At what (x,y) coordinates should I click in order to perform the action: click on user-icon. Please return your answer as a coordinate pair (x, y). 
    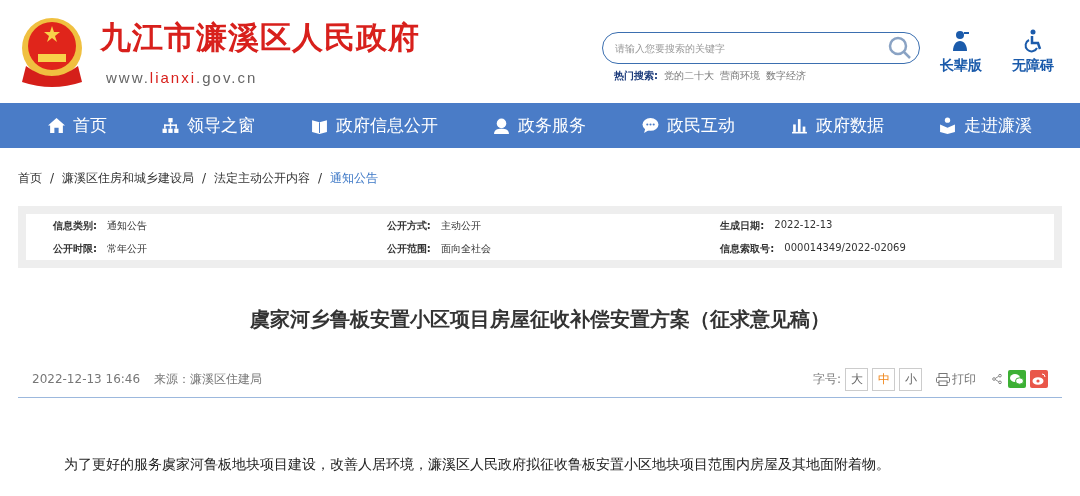
    Looking at the image, I should click on (502, 125).